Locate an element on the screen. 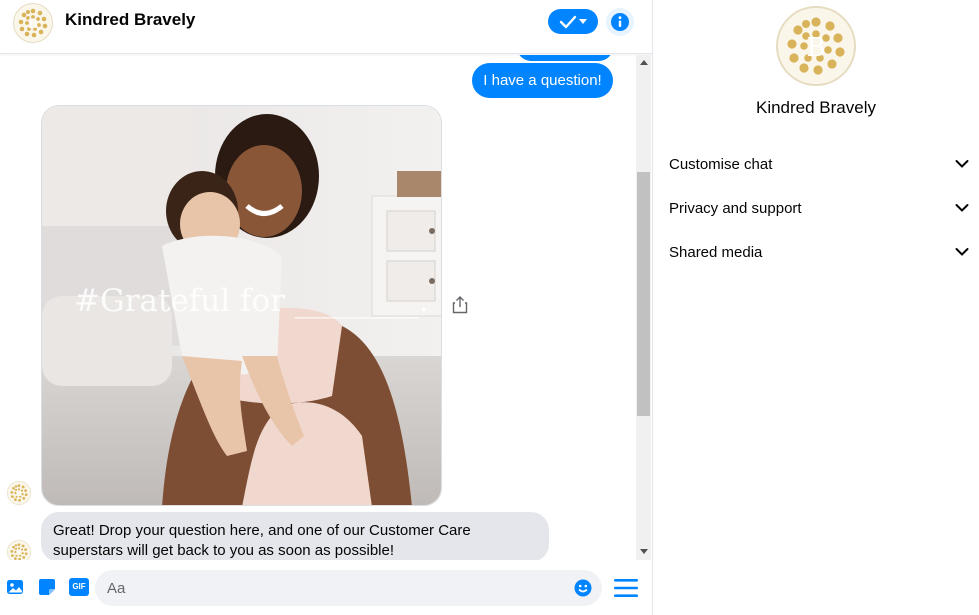 The image size is (979, 615). photo-icon is located at coordinates (15, 587).